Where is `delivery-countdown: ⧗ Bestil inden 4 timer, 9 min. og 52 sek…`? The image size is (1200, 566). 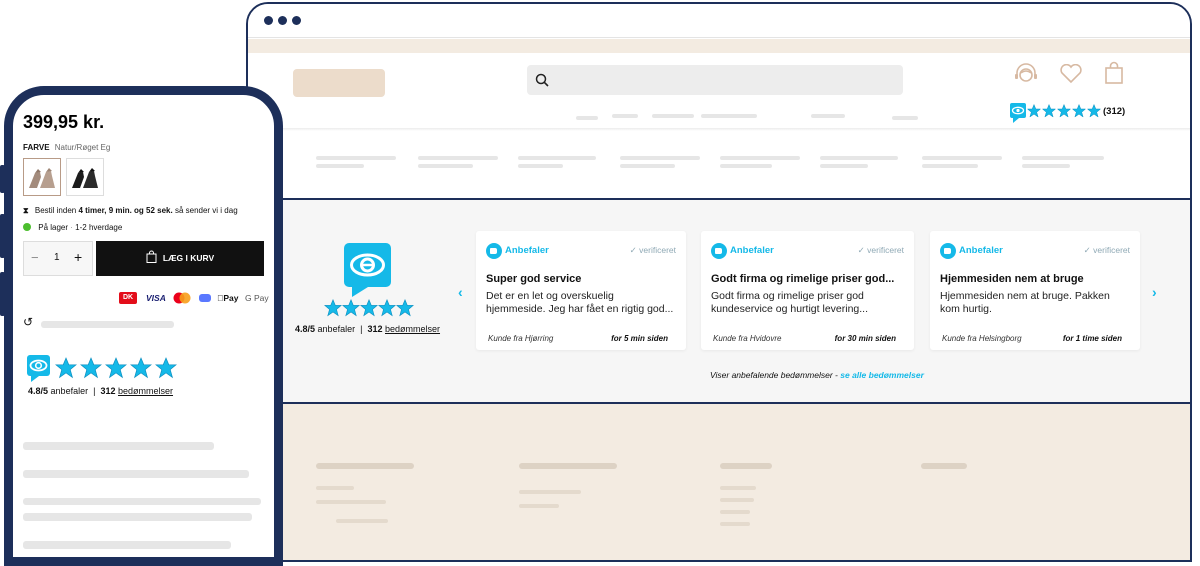
delivery-countdown: ⧗ Bestil inden 4 timer, 9 min. og 52 sek… is located at coordinates (130, 211).